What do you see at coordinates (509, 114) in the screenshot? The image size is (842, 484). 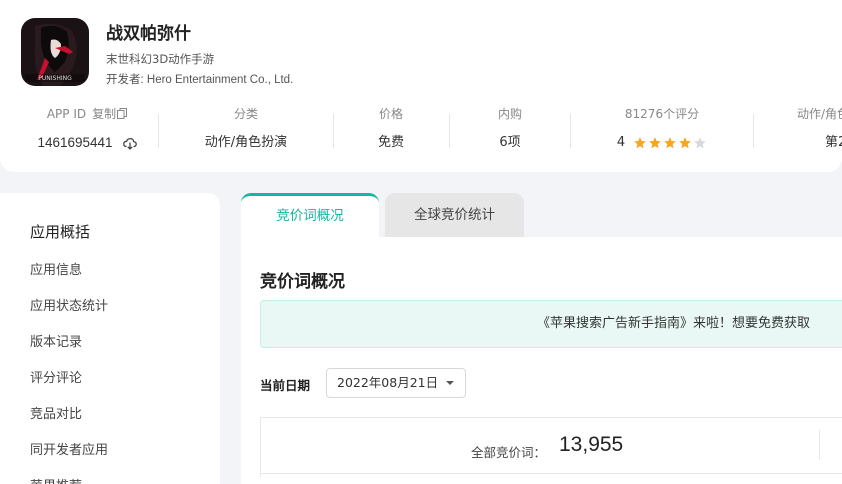 I see `iap-label: 内购` at bounding box center [509, 114].